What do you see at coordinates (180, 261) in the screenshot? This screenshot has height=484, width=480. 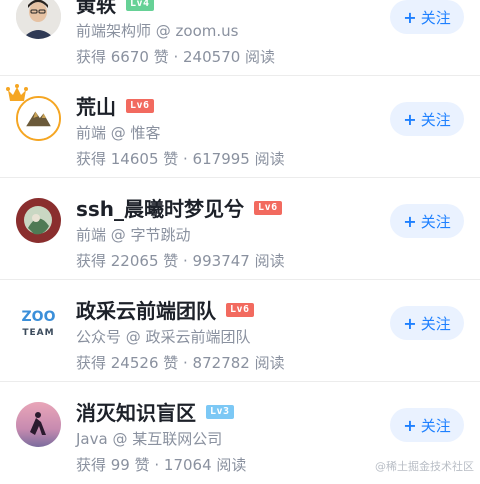 I see `author-stats: 获得 22065 赞 · 993747 阅读` at bounding box center [180, 261].